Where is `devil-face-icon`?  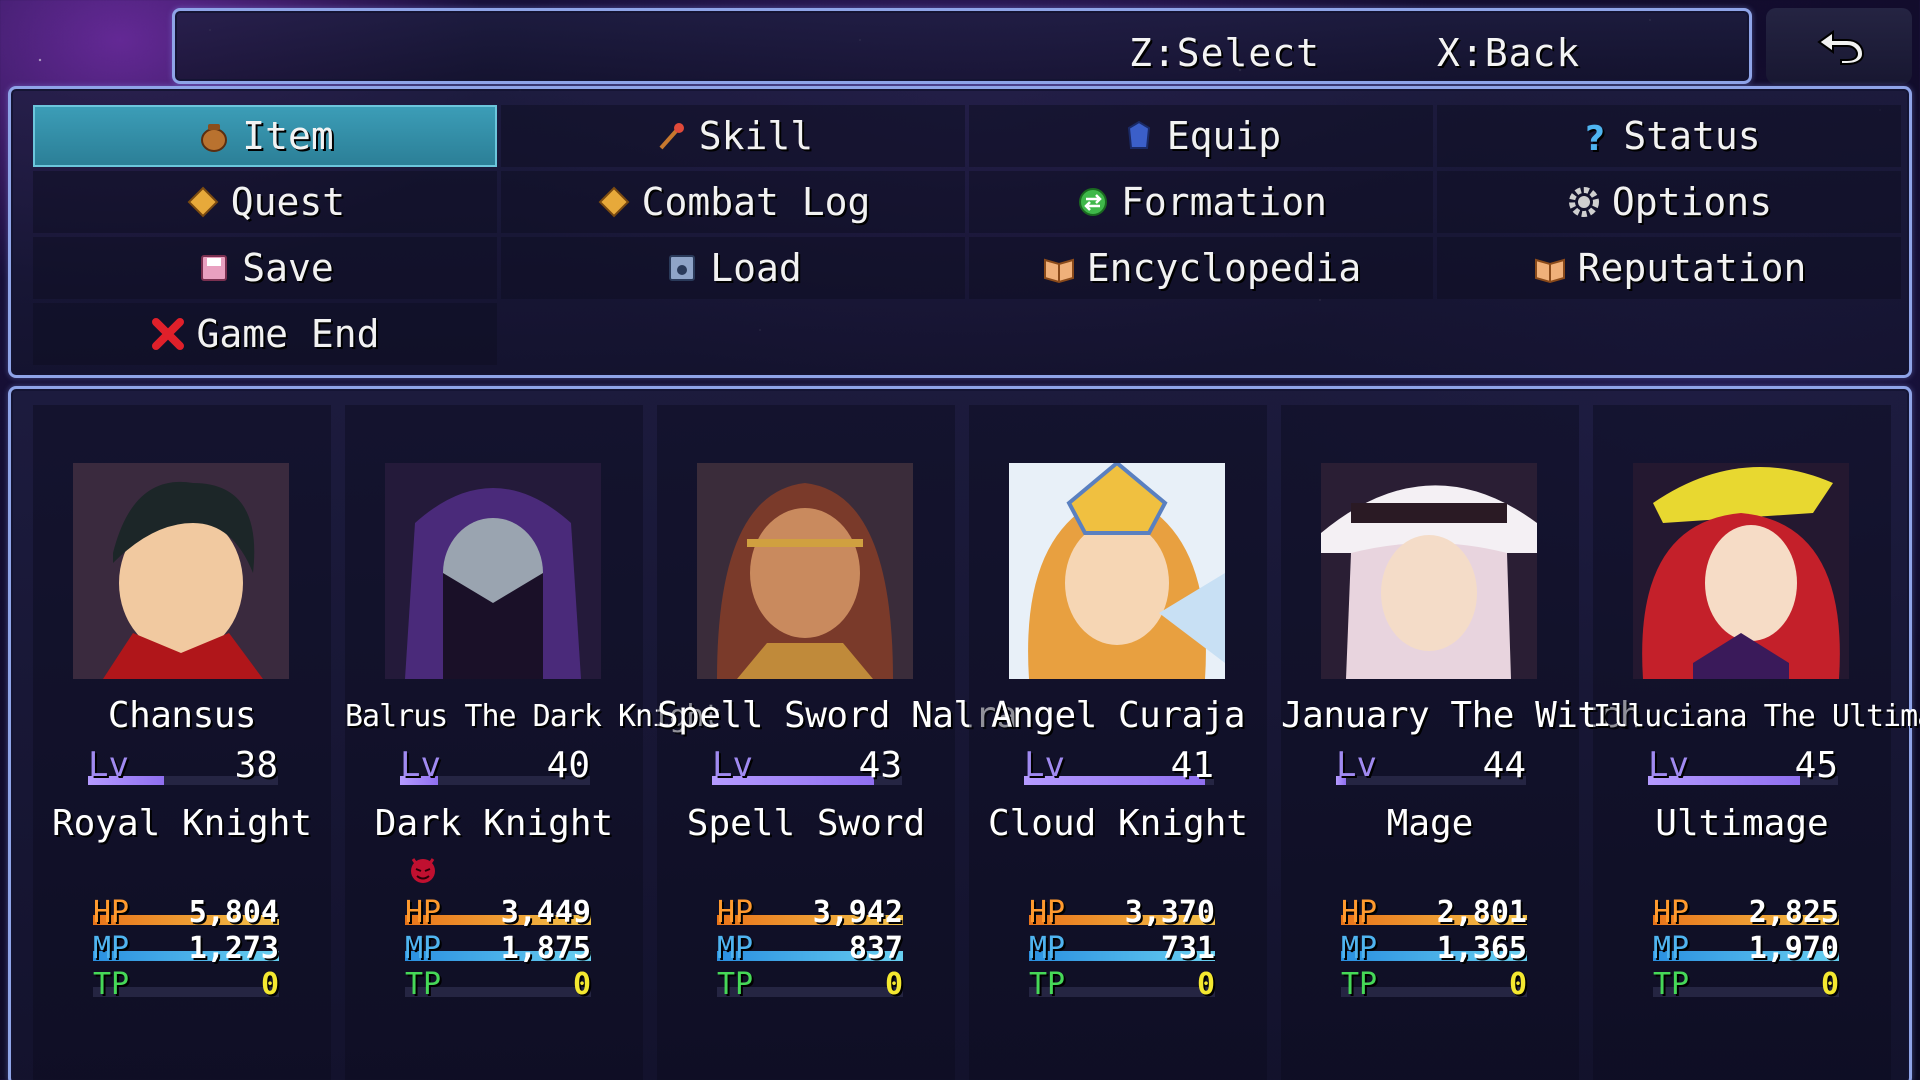
devil-face-icon is located at coordinates (423, 870).